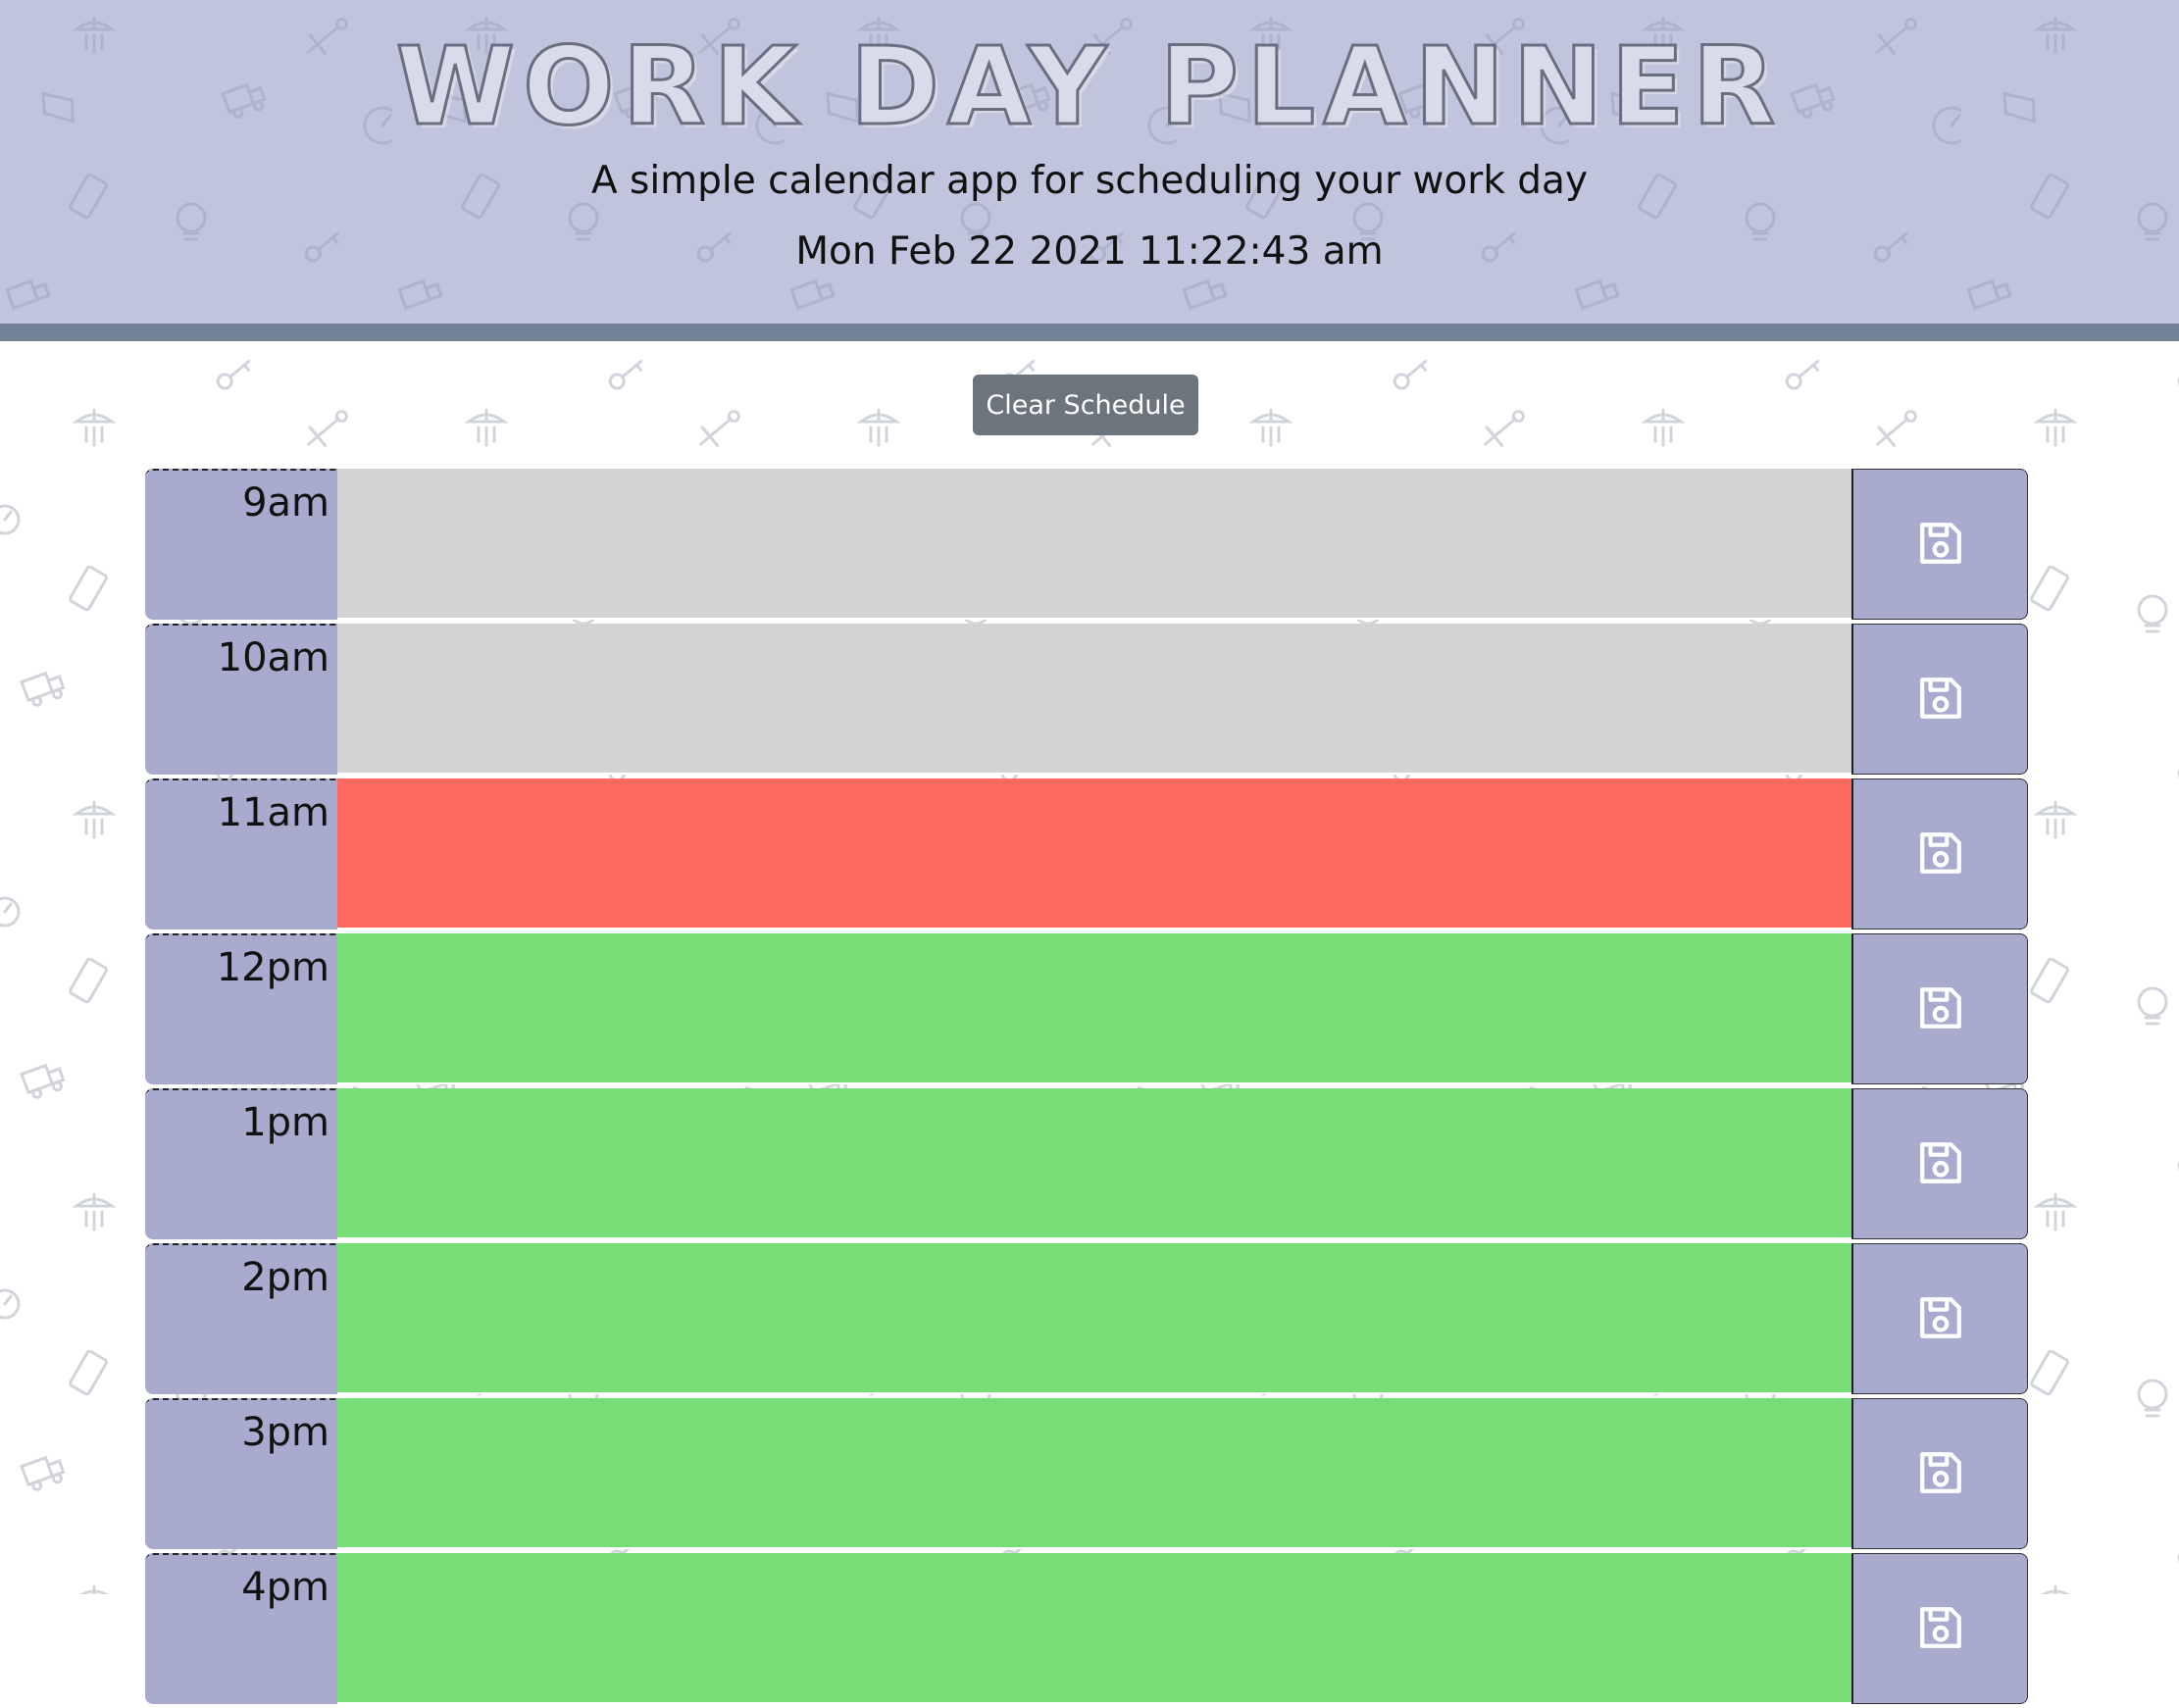 Image resolution: width=2179 pixels, height=1708 pixels. What do you see at coordinates (1089, 252) in the screenshot?
I see `current-date-time: Mon Feb 22 2021 11:22:43 am` at bounding box center [1089, 252].